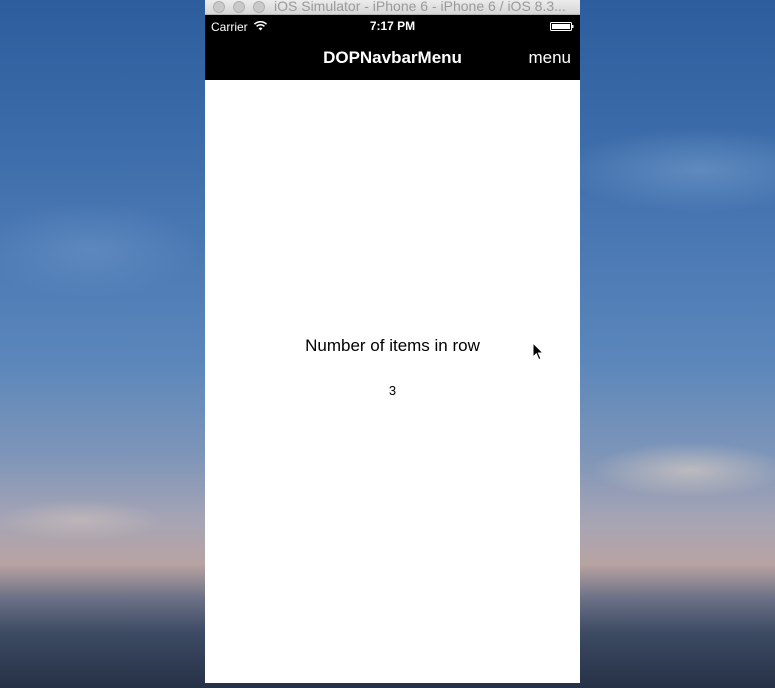 The height and width of the screenshot is (688, 775). Describe the element at coordinates (549, 58) in the screenshot. I see `menu-button: menu` at that location.